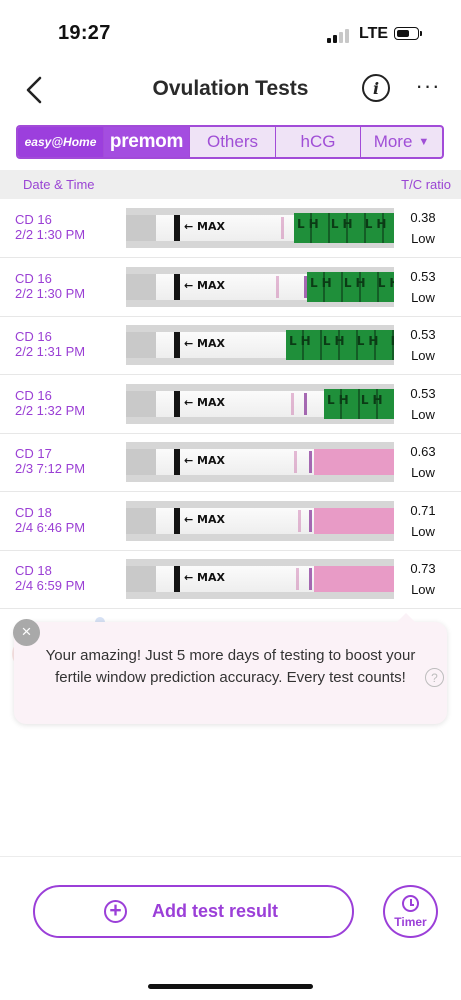 The image size is (461, 1000). What do you see at coordinates (423, 451) in the screenshot?
I see `tc-ratio-value: 0.63` at bounding box center [423, 451].